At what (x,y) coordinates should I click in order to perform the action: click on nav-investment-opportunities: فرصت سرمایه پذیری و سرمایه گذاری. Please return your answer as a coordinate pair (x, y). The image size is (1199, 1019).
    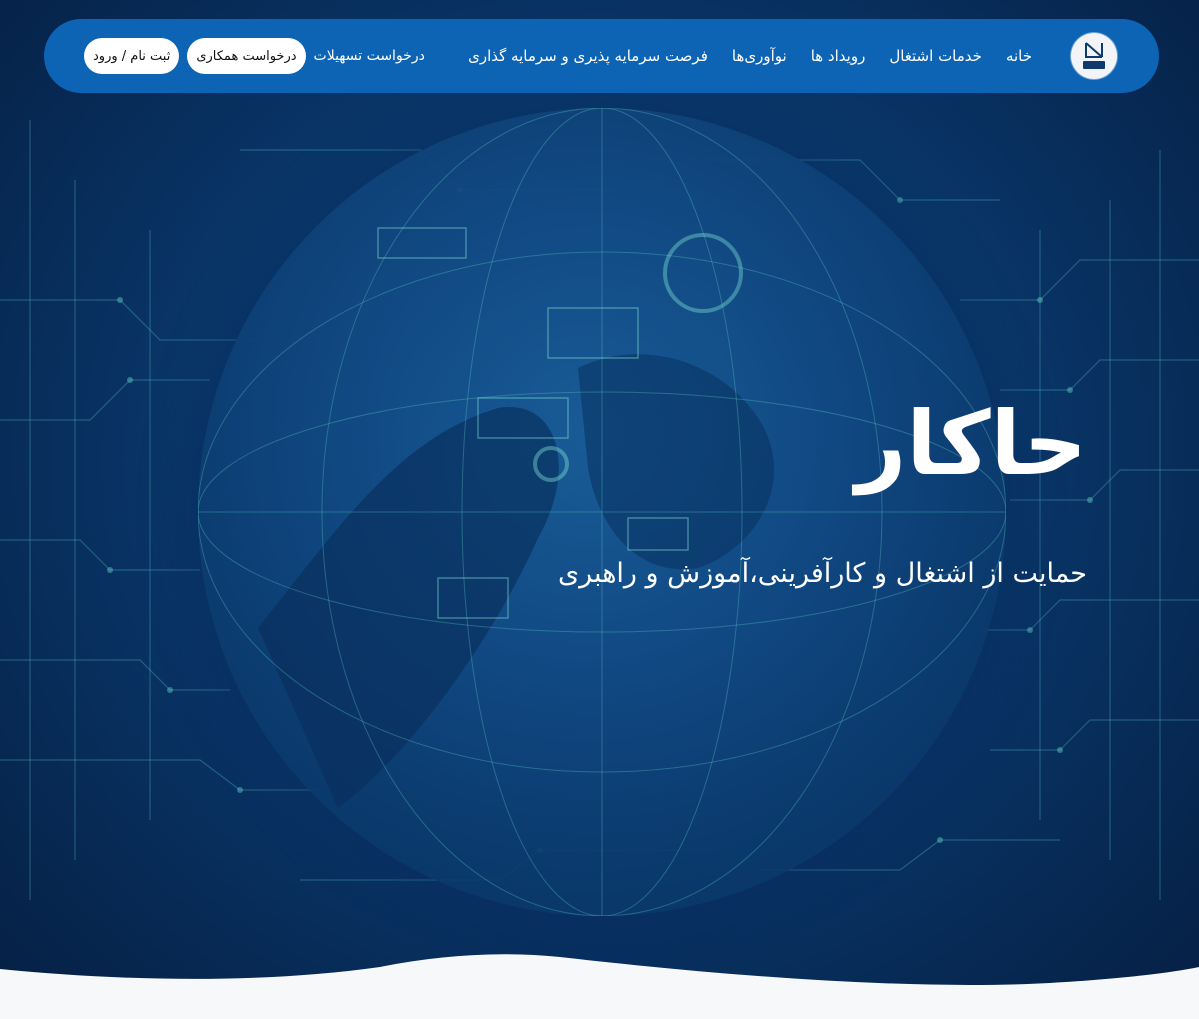
    Looking at the image, I should click on (588, 56).